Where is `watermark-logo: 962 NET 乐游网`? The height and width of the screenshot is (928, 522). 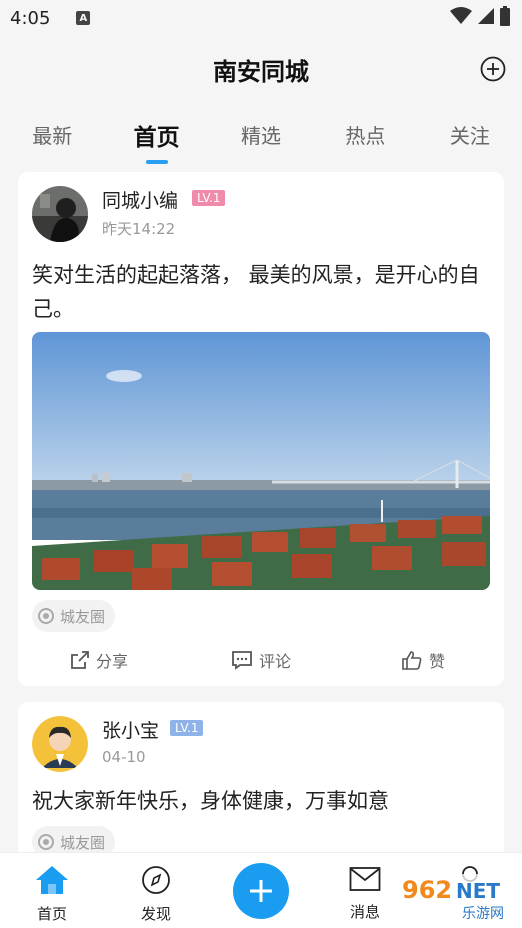 watermark-logo: 962 NET 乐游网 is located at coordinates (456, 897).